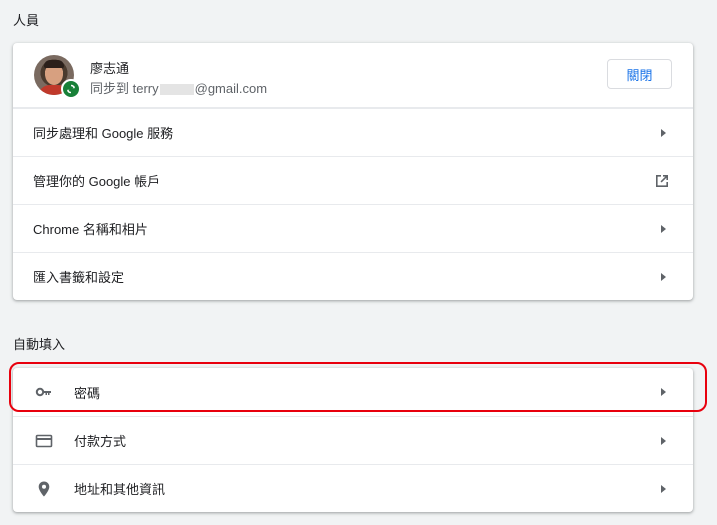 This screenshot has height=525, width=717. What do you see at coordinates (71, 89) in the screenshot?
I see `sync-icon` at bounding box center [71, 89].